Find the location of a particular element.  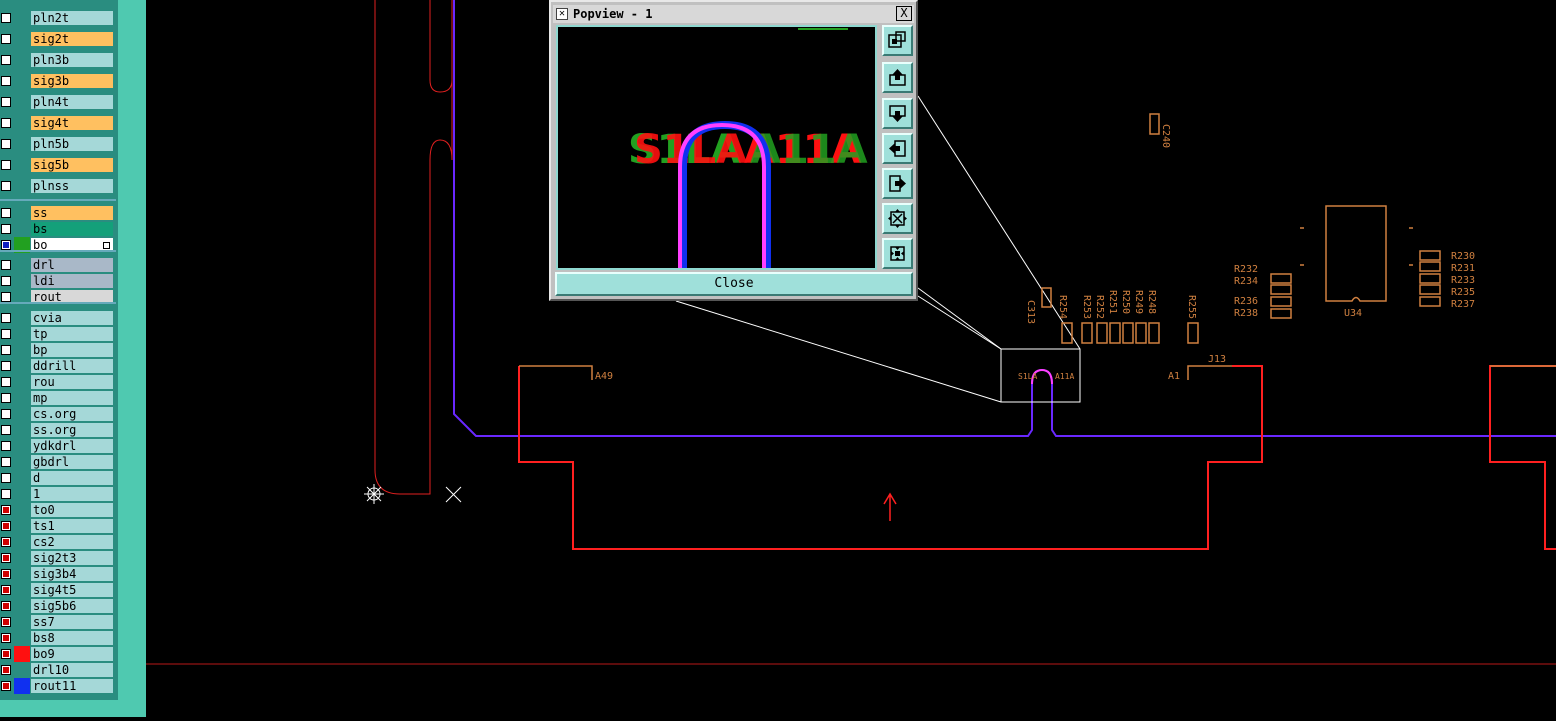

layer-row: ydkdrl is located at coordinates (58, 446).